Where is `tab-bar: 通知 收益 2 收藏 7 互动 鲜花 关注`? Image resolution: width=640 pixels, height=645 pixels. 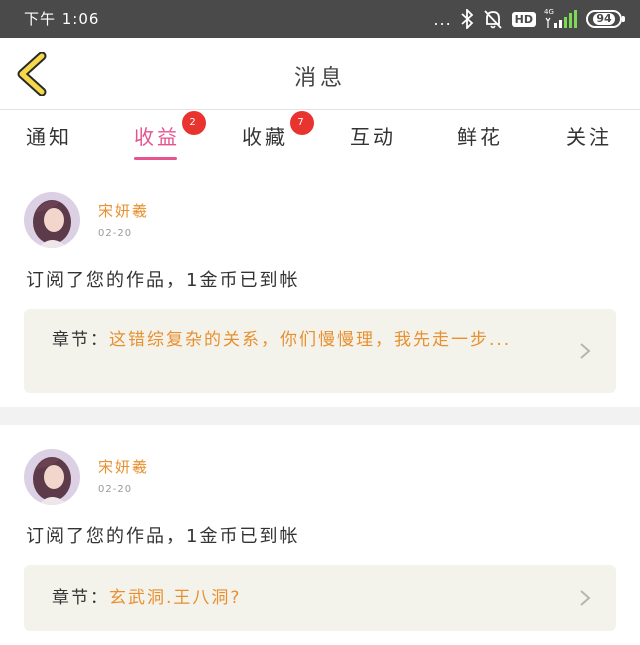
tab-bar: 通知 收益 2 收藏 7 互动 鲜花 关注 is located at coordinates (320, 140).